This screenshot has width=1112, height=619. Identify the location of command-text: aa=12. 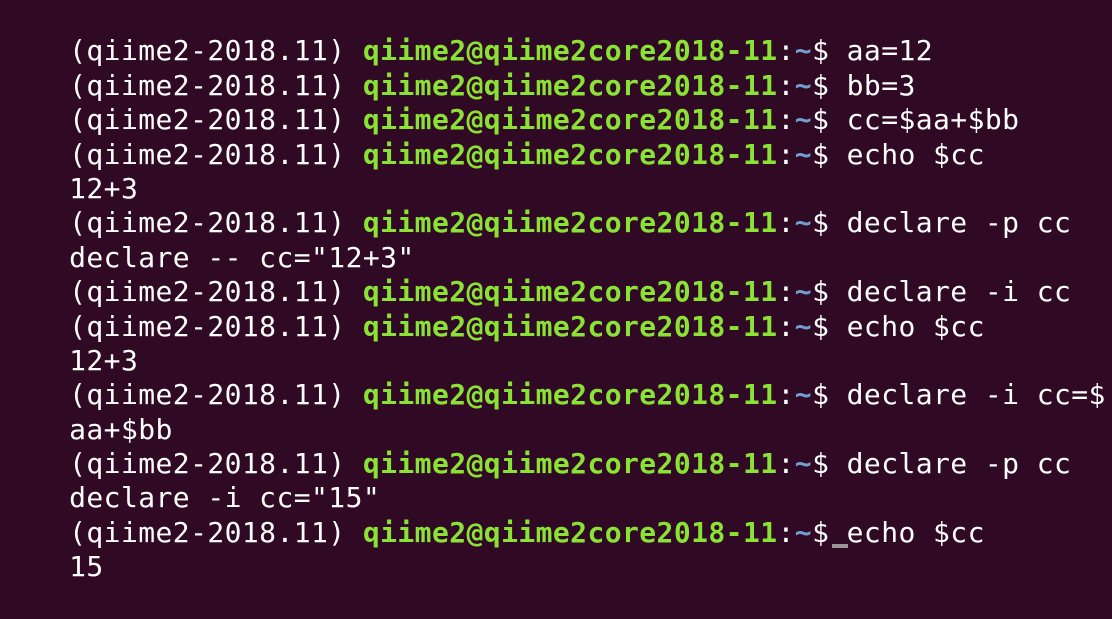
(890, 51).